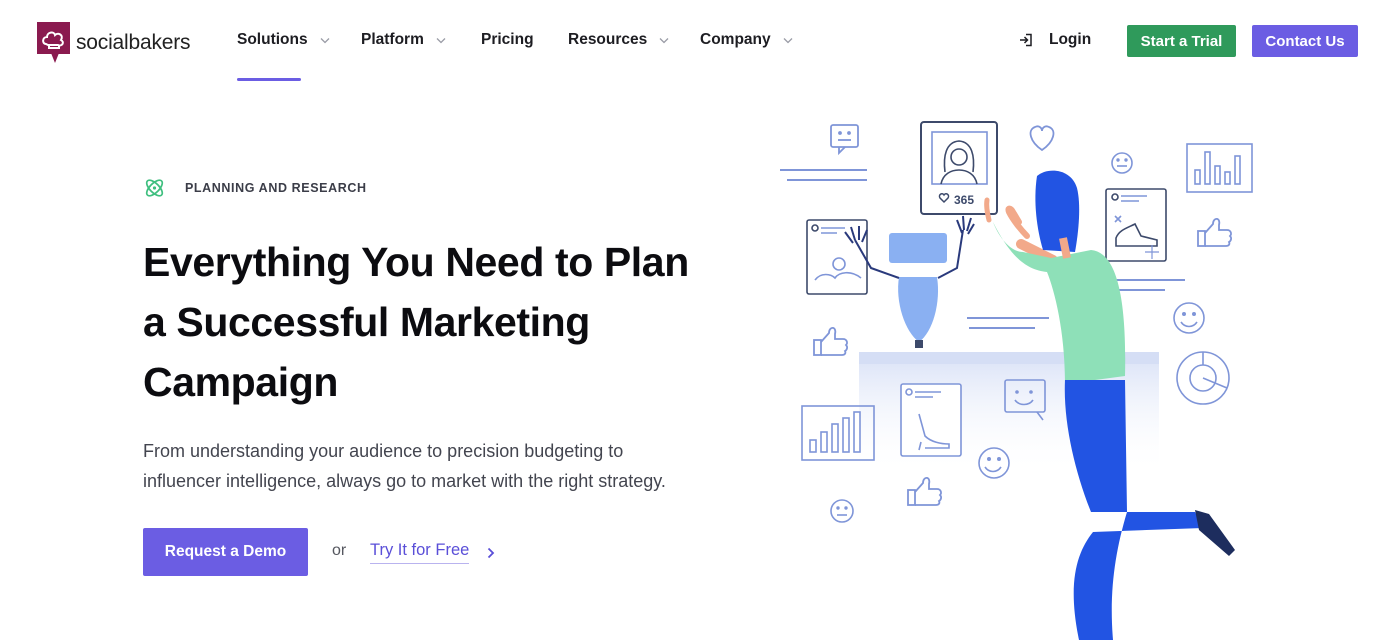 The width and height of the screenshot is (1400, 640). I want to click on start-trial-button: Start a Trial, so click(1181, 41).